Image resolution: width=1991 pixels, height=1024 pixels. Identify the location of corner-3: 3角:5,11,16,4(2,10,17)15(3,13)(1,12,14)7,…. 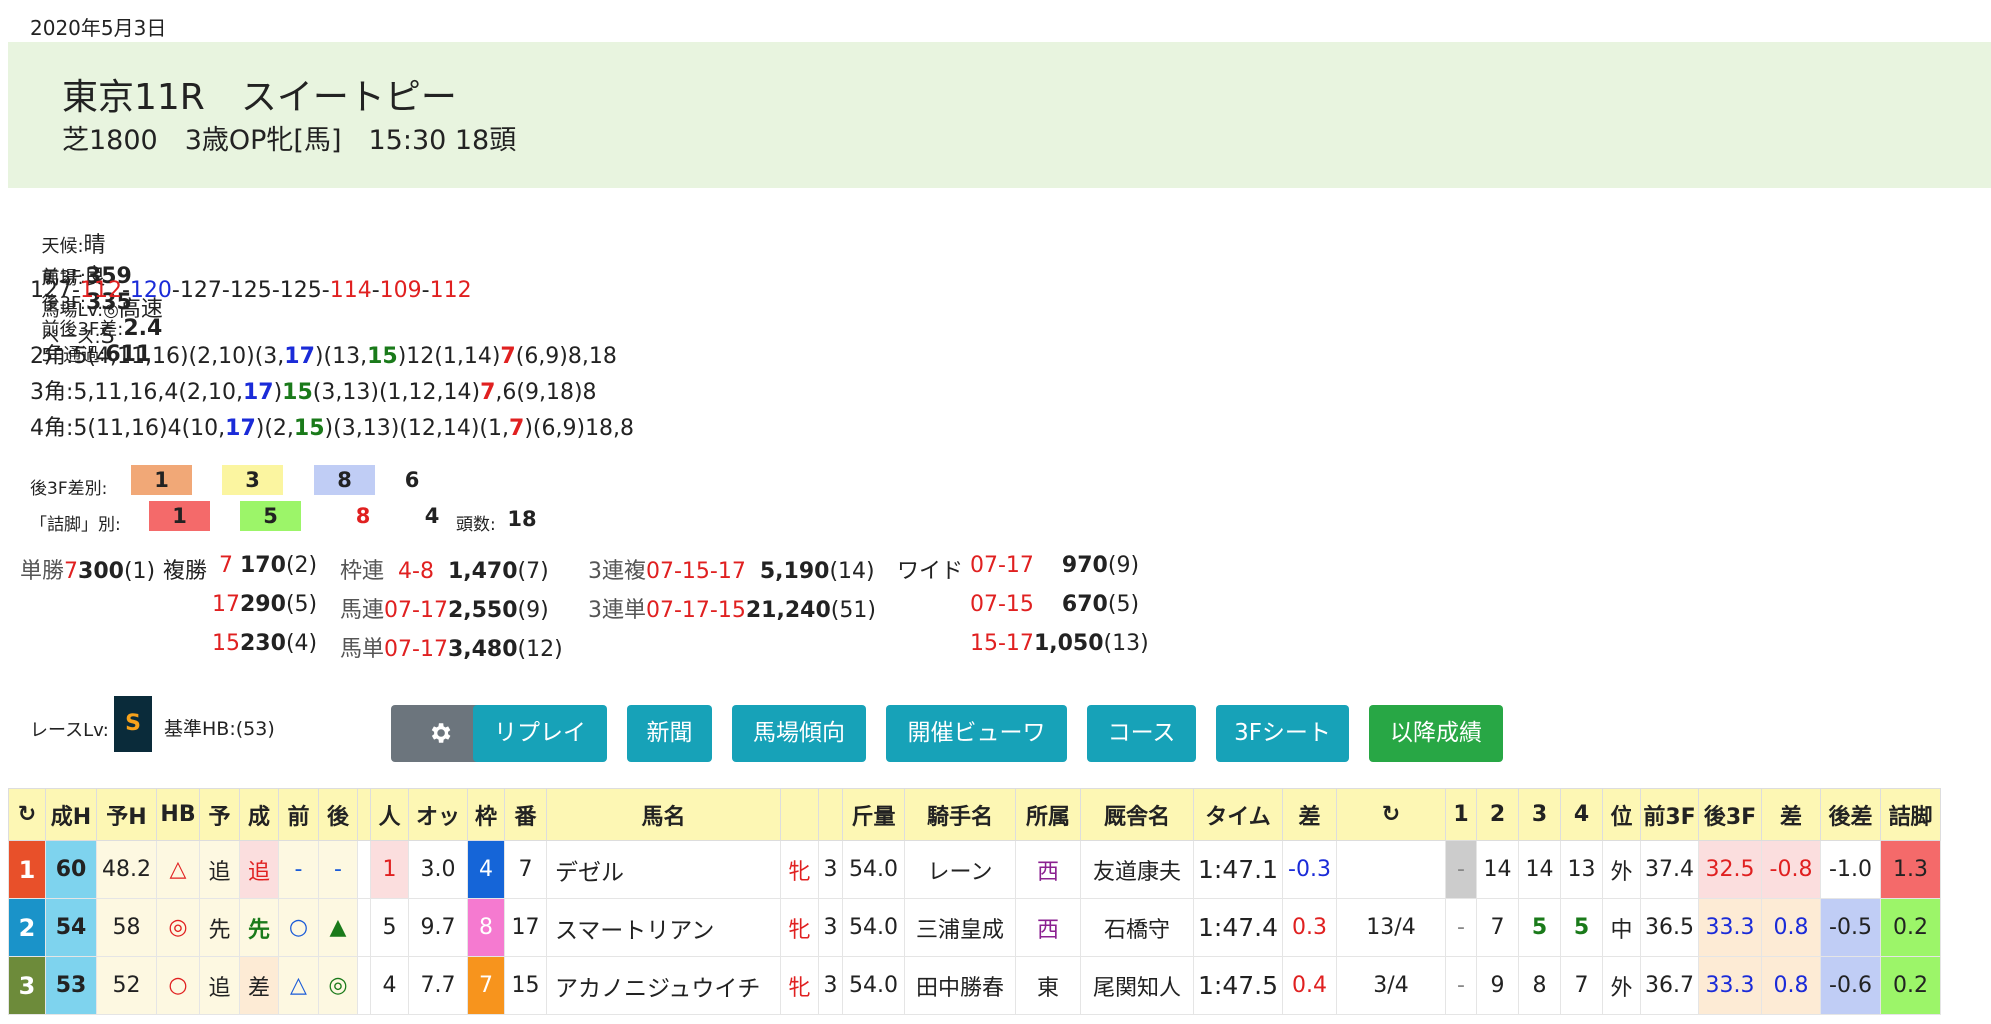
(313, 390).